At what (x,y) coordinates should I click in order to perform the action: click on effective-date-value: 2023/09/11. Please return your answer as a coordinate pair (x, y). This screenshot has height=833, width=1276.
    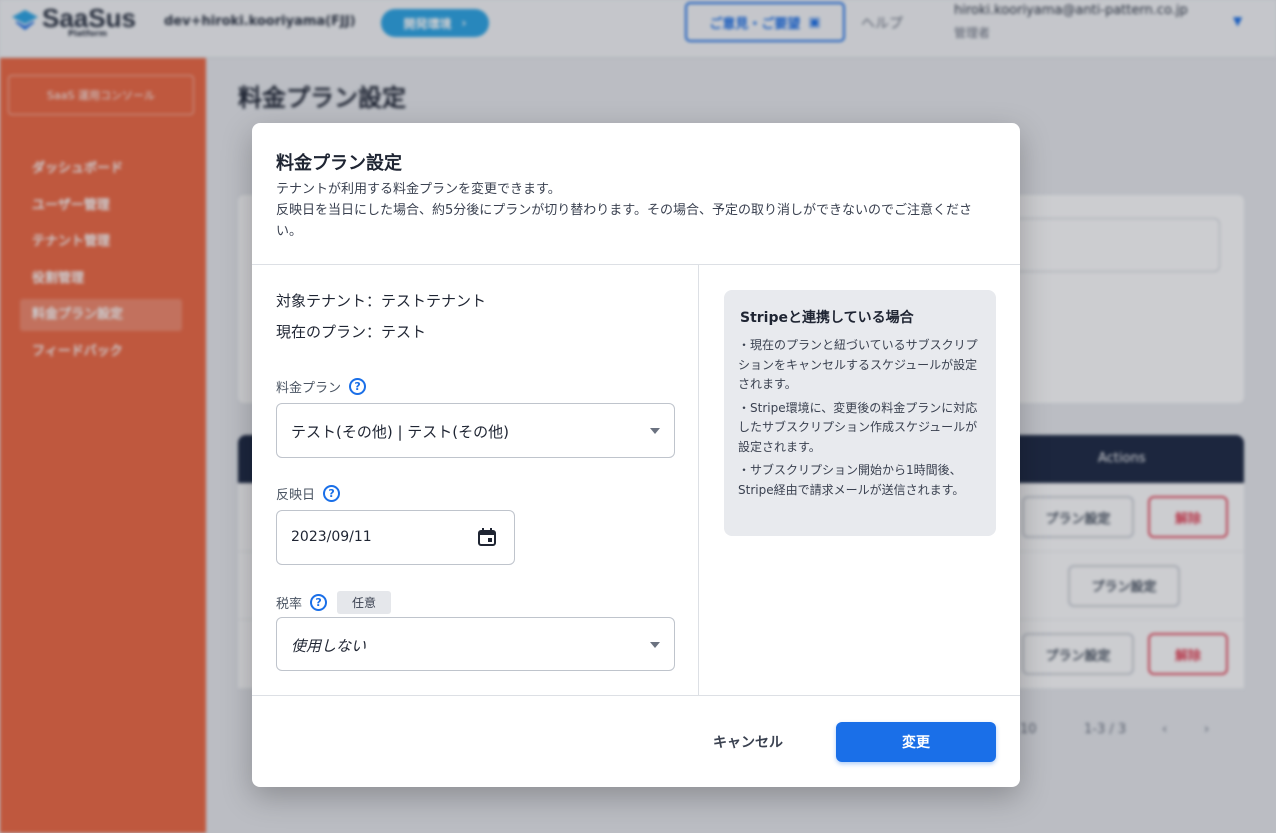
    Looking at the image, I should click on (331, 537).